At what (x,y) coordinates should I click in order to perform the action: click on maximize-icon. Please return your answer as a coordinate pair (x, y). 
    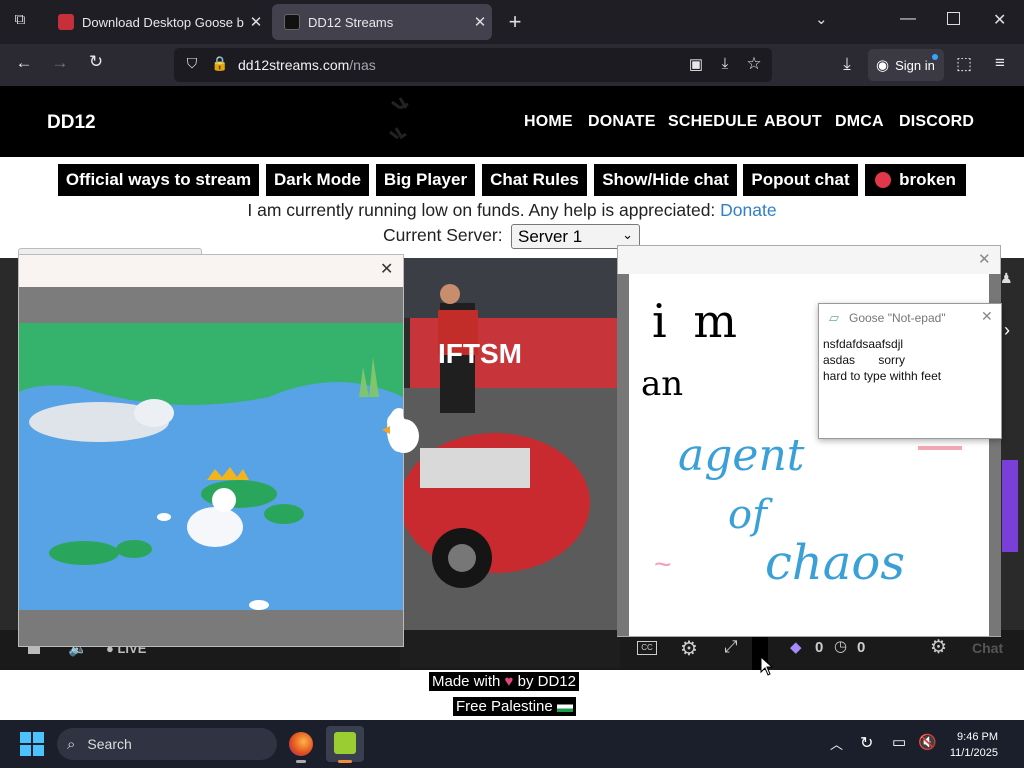
    Looking at the image, I should click on (953, 18).